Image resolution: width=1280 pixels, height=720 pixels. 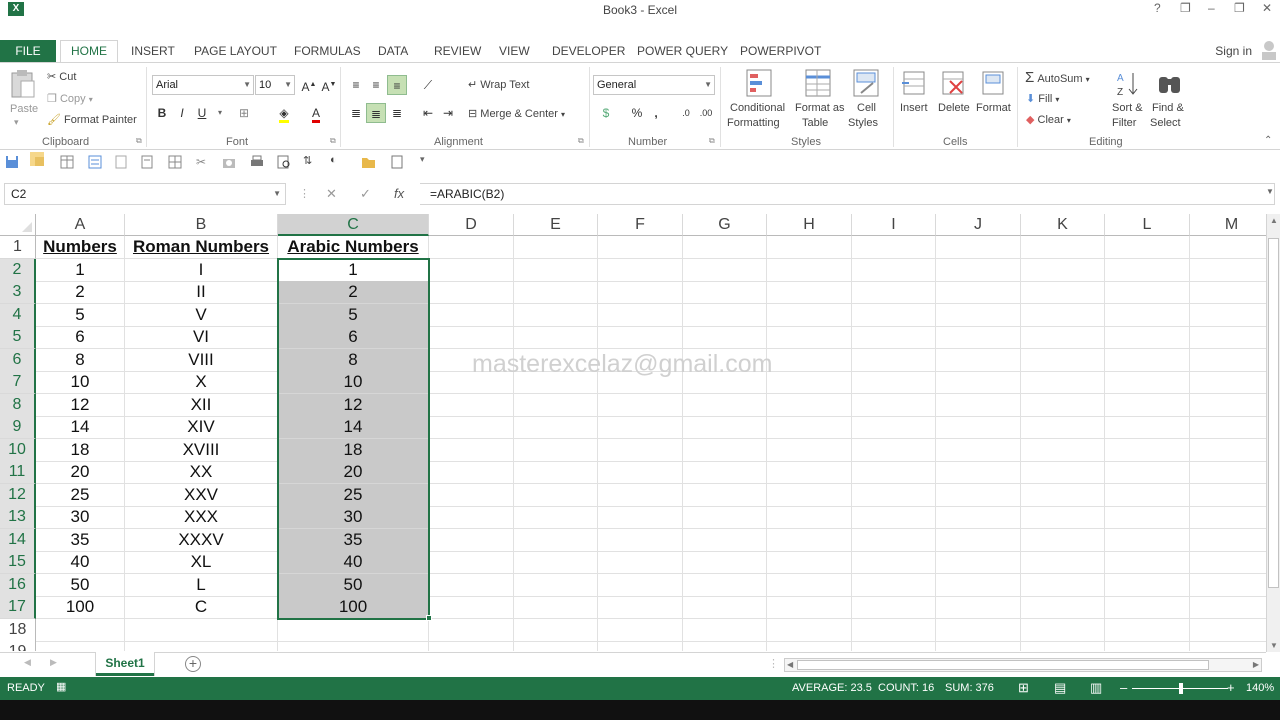 What do you see at coordinates (894, 630) in the screenshot?
I see `cell-i18` at bounding box center [894, 630].